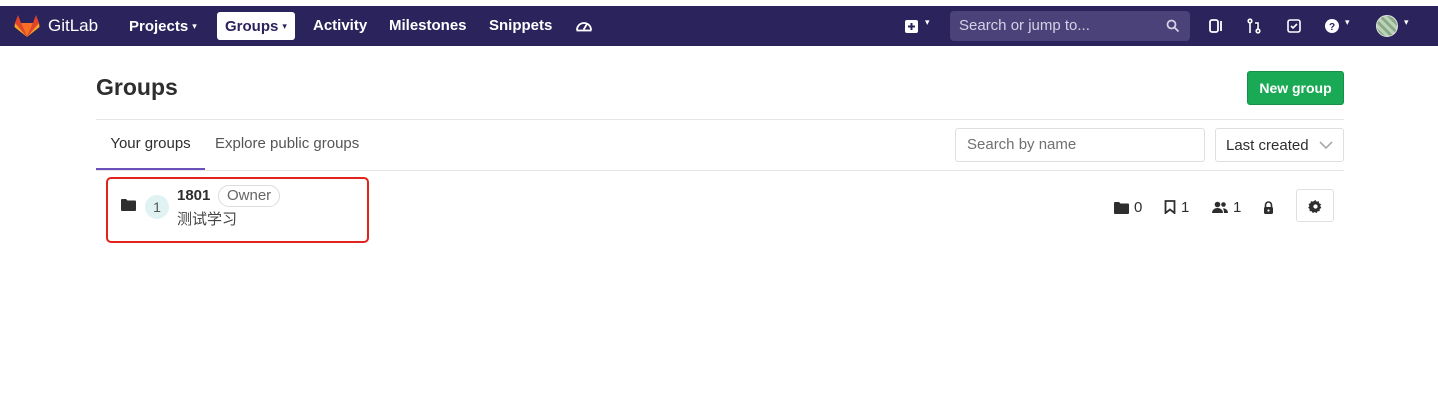 This screenshot has width=1438, height=420. I want to click on issues-check-icon, so click(1294, 26).